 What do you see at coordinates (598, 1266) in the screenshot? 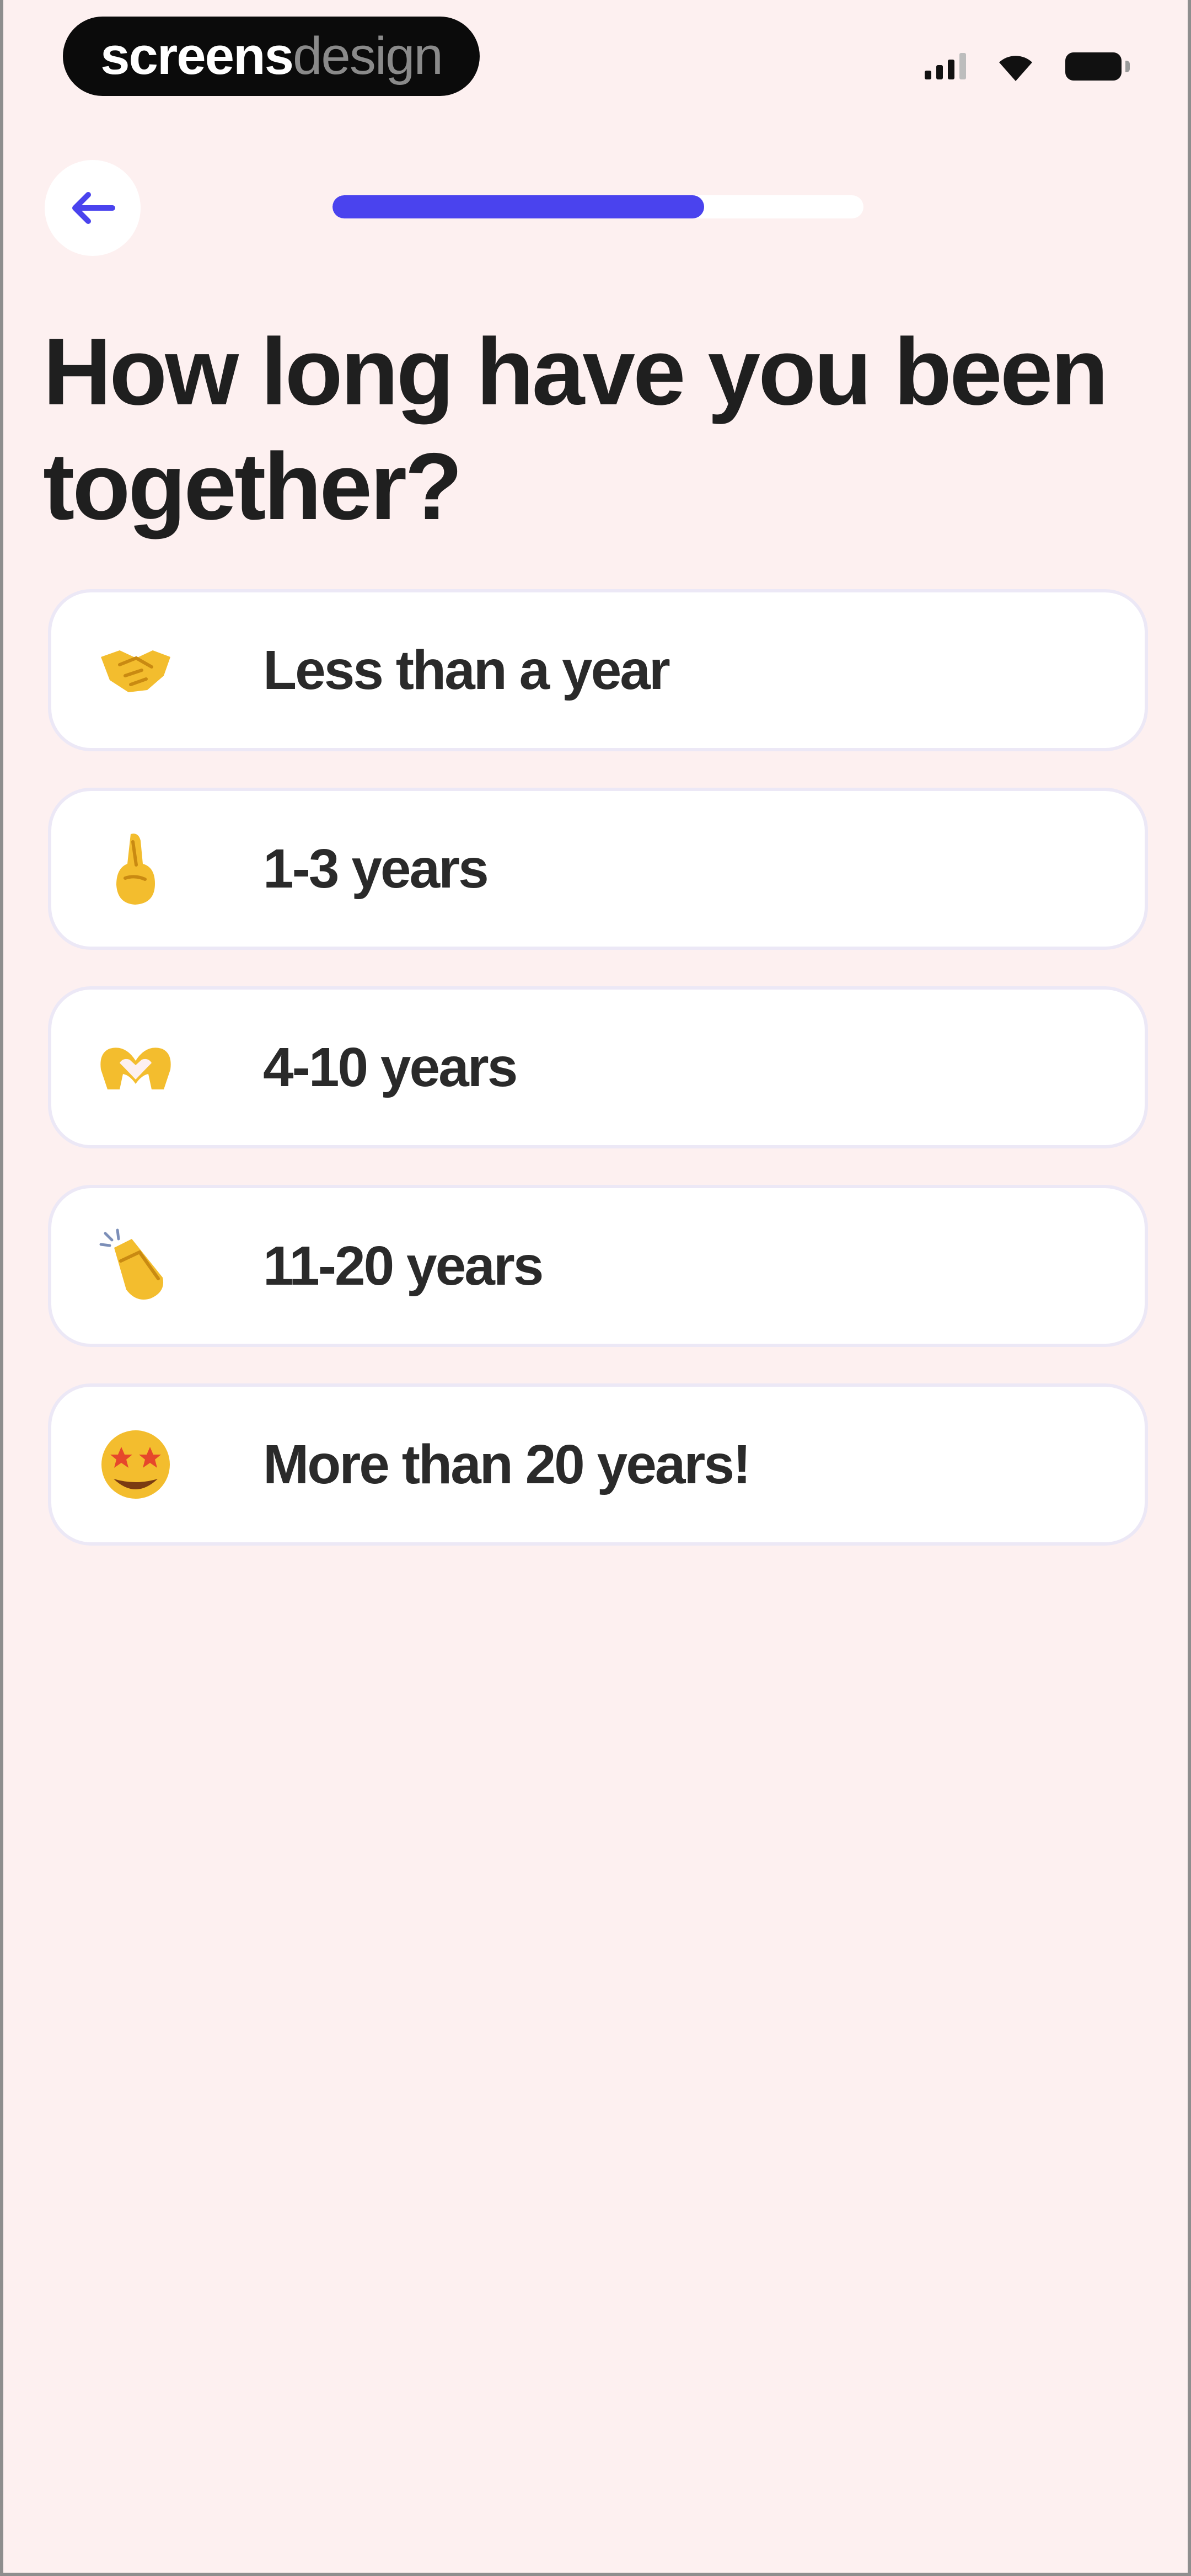
I see `option-11-20-years: 11-20 years` at bounding box center [598, 1266].